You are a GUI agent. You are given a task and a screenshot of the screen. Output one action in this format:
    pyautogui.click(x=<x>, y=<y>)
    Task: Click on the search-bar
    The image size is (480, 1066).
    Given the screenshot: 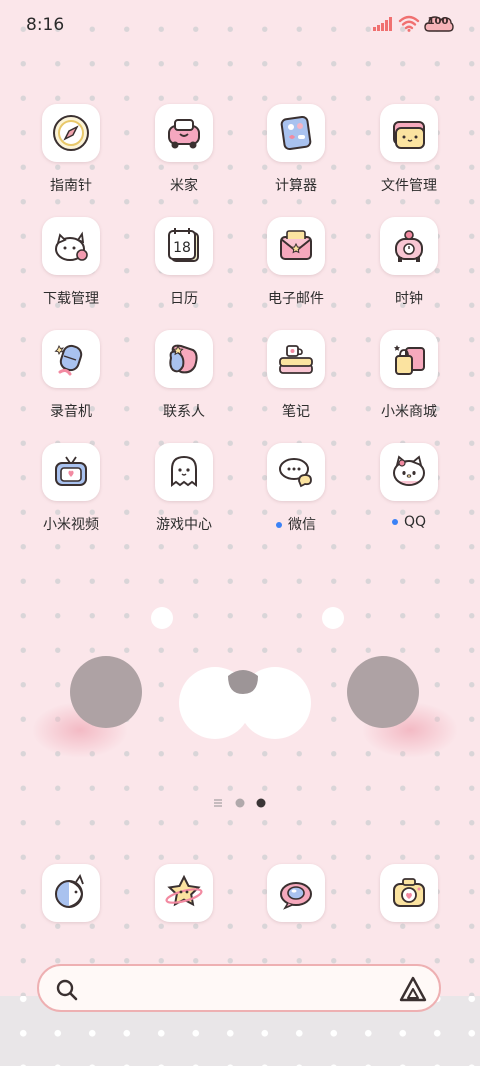 What is the action you would take?
    pyautogui.click(x=239, y=988)
    